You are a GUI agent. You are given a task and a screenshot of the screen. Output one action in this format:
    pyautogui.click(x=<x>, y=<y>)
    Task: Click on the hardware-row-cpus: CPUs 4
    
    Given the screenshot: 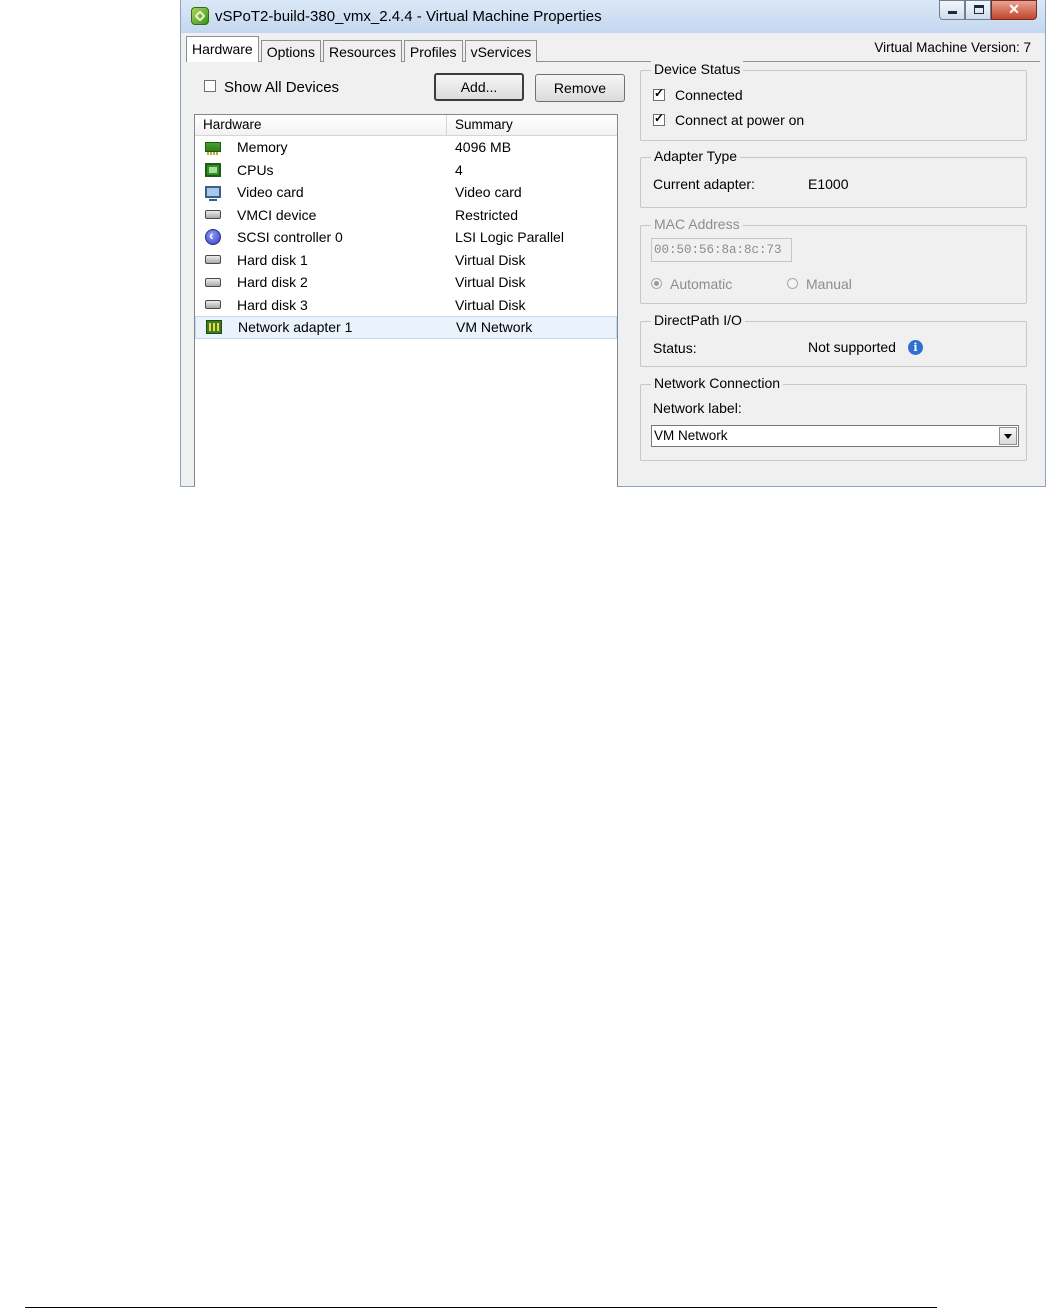 What is the action you would take?
    pyautogui.click(x=406, y=170)
    